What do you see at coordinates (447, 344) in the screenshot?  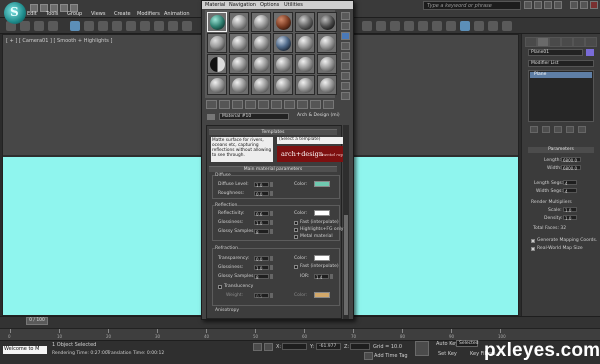 I see `auto-key-button: Auto Key` at bounding box center [447, 344].